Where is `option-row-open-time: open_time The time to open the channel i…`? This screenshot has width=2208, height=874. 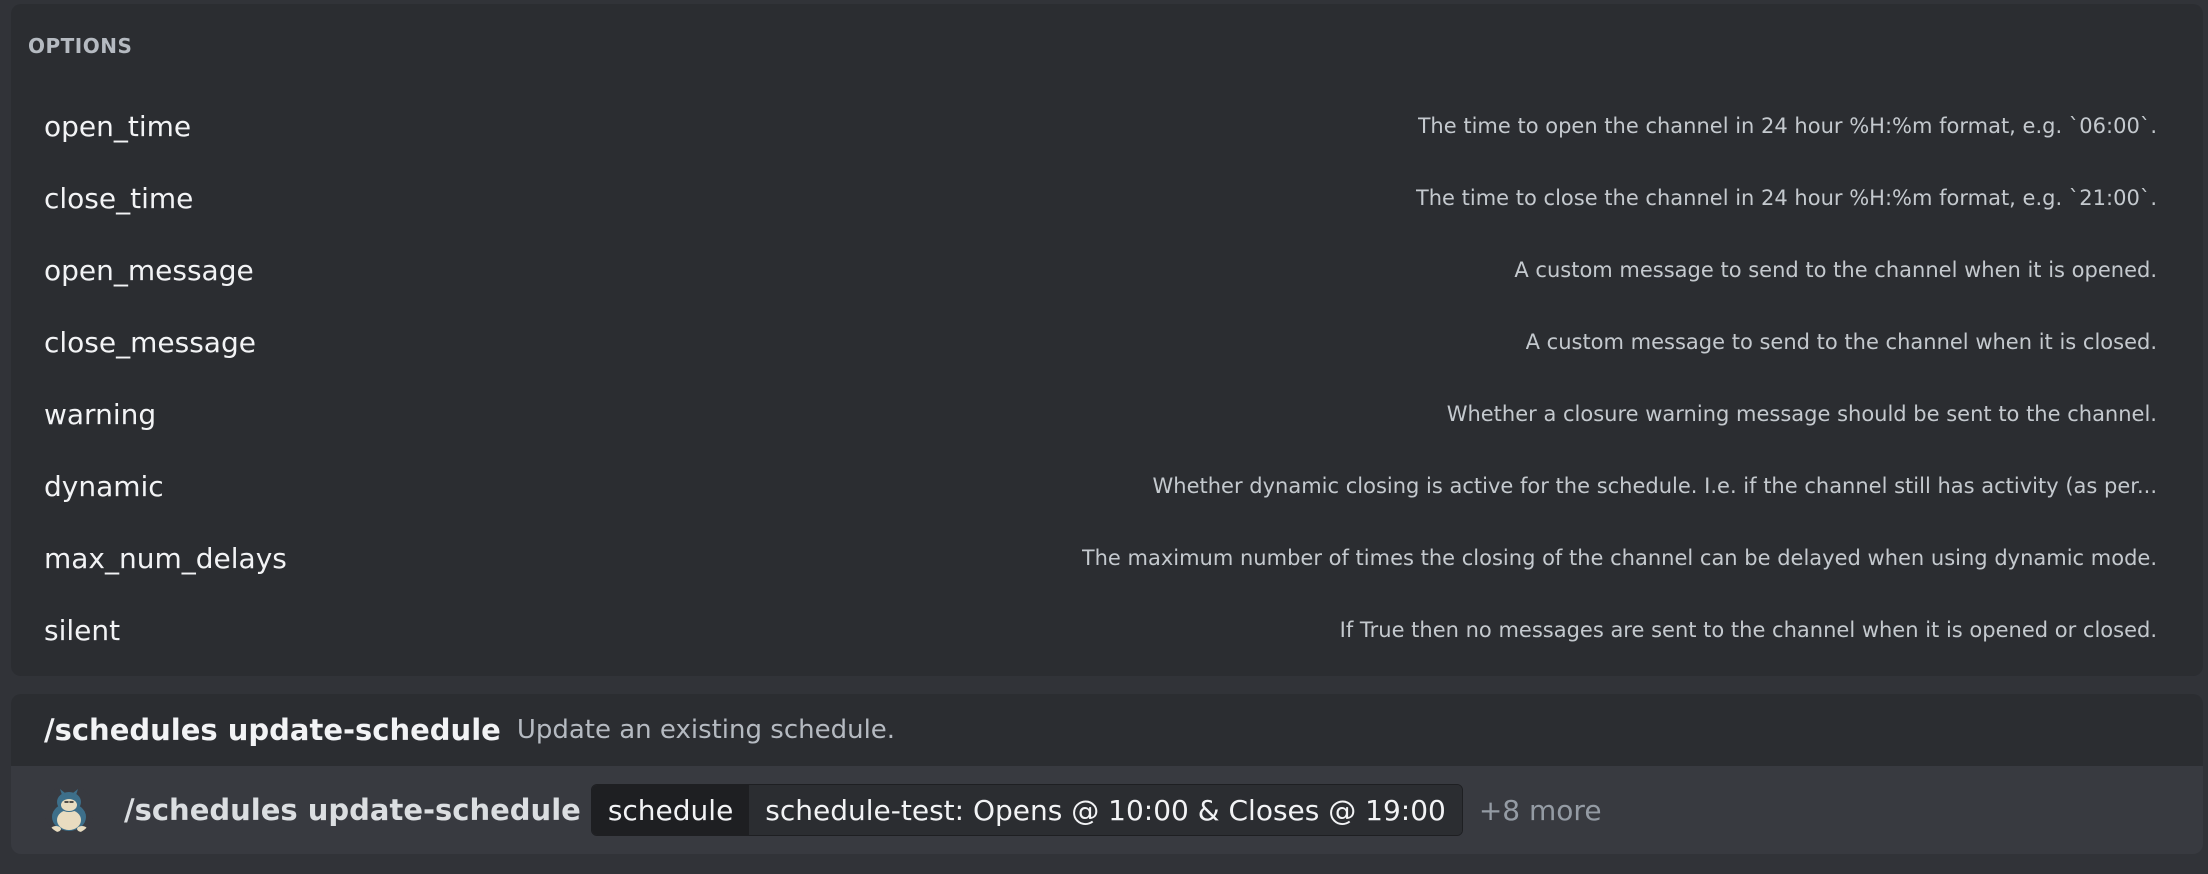
option-row-open-time: open_time The time to open the channel i… is located at coordinates (1107, 126).